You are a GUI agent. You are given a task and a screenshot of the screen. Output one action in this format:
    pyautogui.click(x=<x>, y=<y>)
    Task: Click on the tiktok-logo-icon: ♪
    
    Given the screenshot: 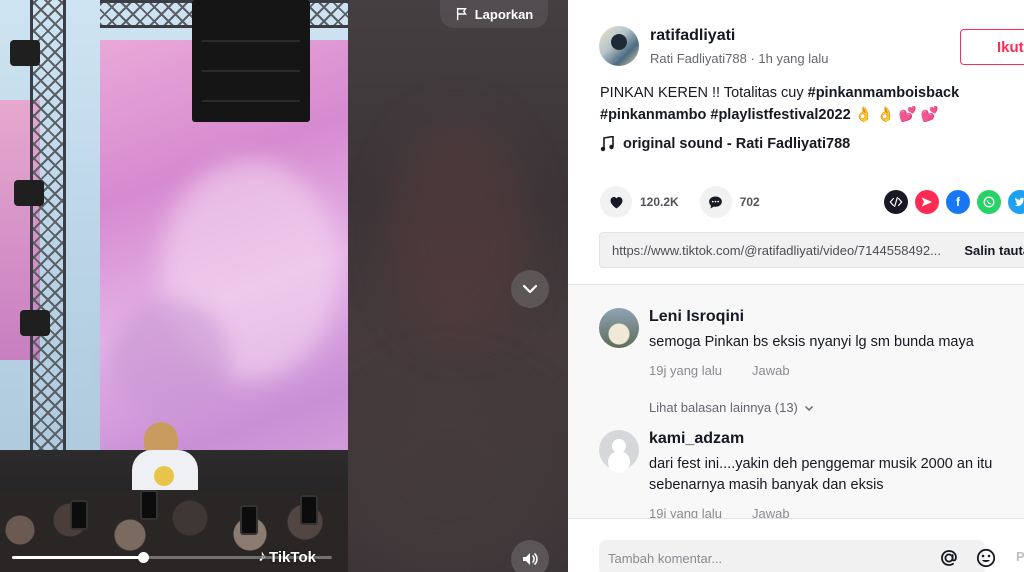 What is the action you would take?
    pyautogui.click(x=262, y=556)
    